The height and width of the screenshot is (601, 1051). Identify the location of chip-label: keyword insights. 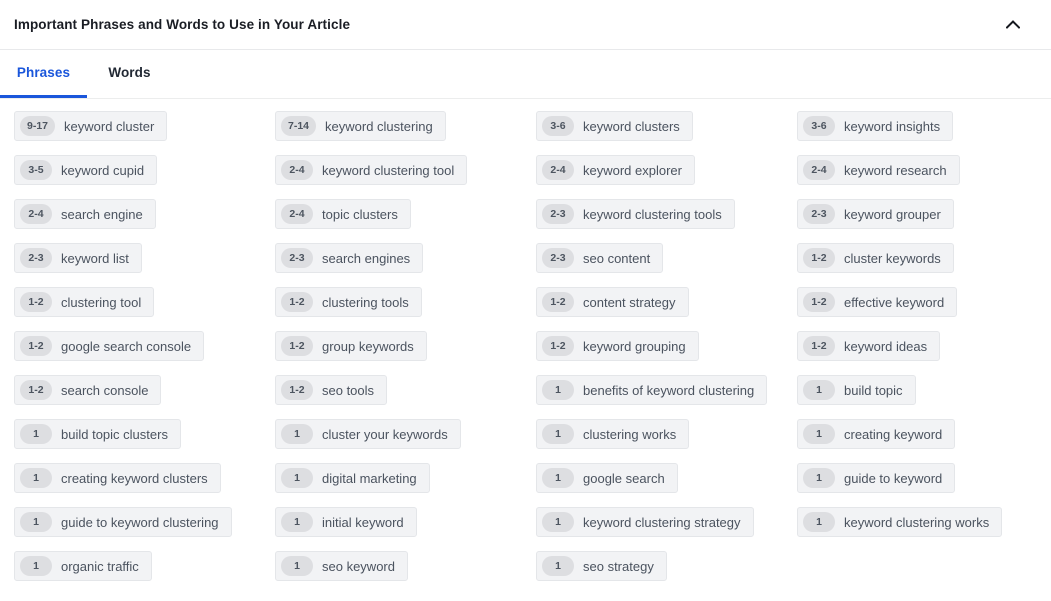
(892, 126).